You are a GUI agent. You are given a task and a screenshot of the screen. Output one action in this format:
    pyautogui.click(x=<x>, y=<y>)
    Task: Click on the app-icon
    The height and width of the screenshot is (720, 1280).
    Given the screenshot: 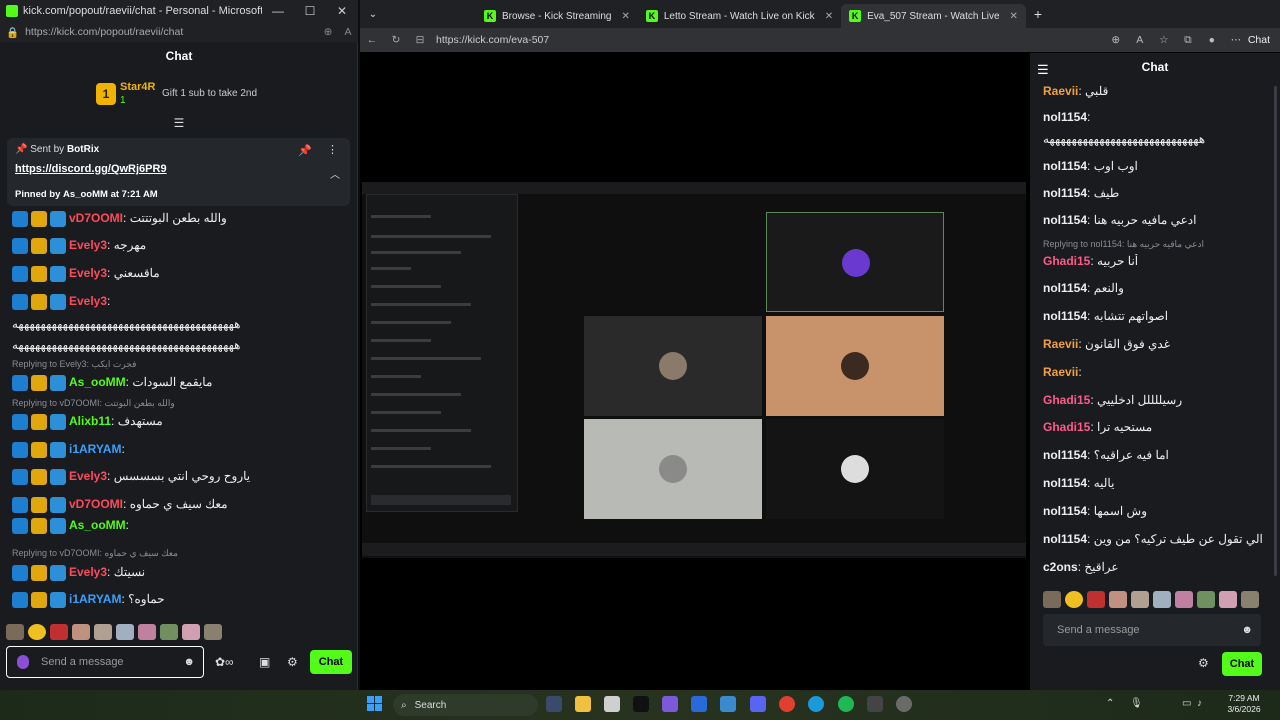 What is the action you would take?
    pyautogui.click(x=699, y=704)
    